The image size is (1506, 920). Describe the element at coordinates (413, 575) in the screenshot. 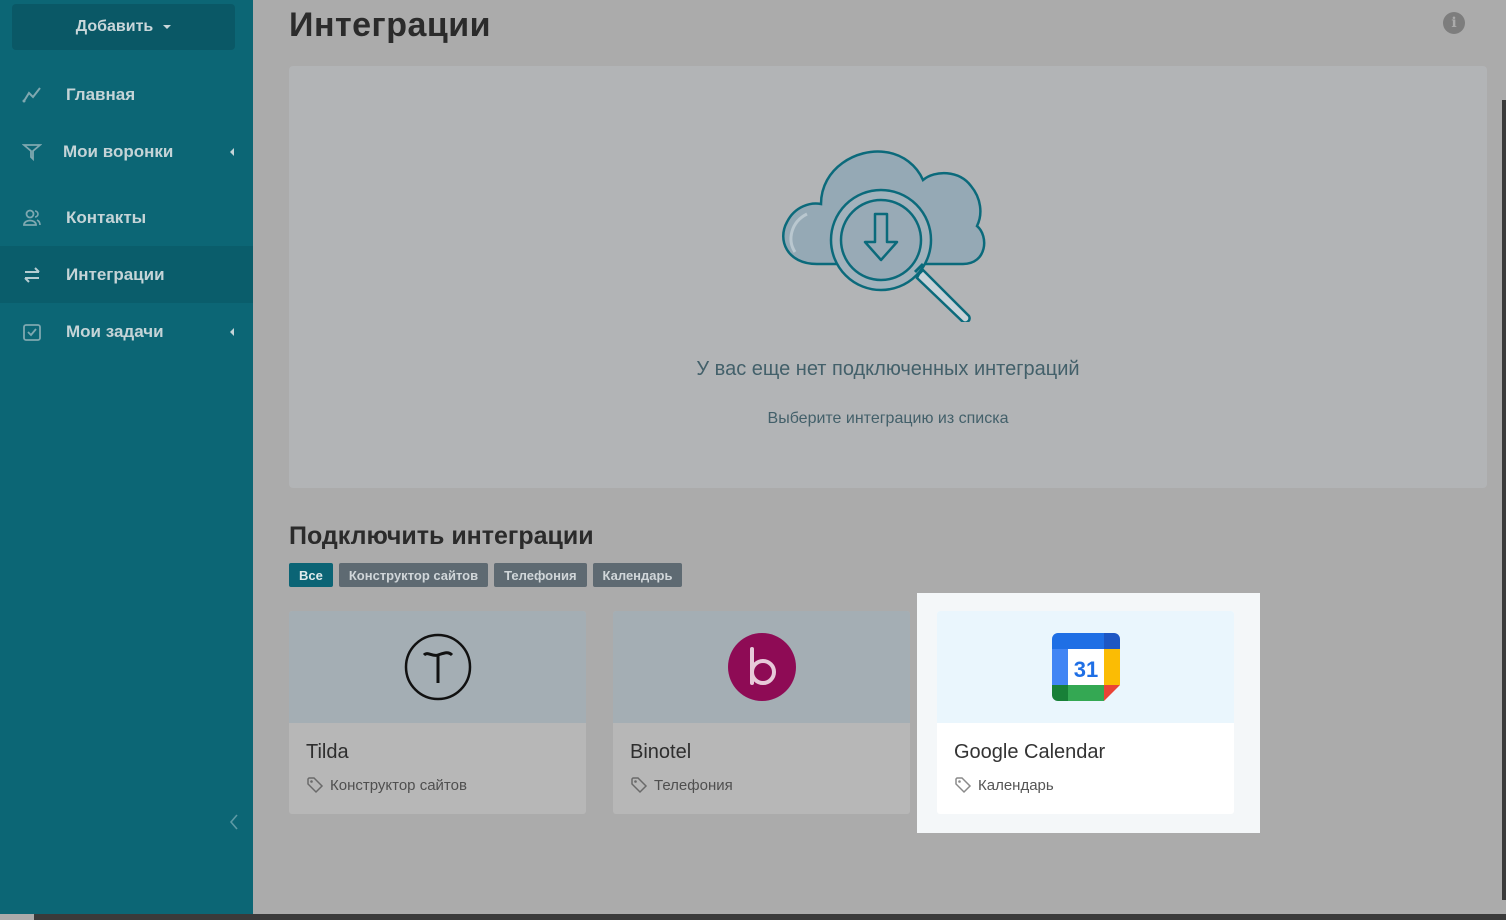

I see `filter-site-builder: Конструктор сайтов` at that location.